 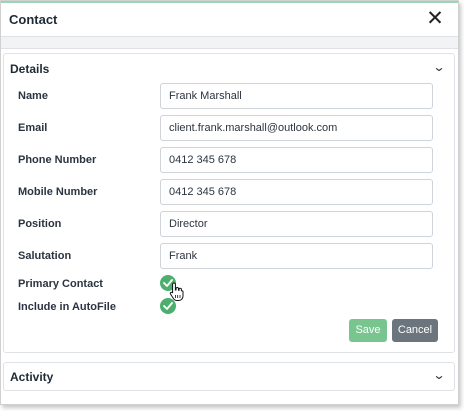 What do you see at coordinates (229, 20) in the screenshot?
I see `dialog-header: Contact ✕` at bounding box center [229, 20].